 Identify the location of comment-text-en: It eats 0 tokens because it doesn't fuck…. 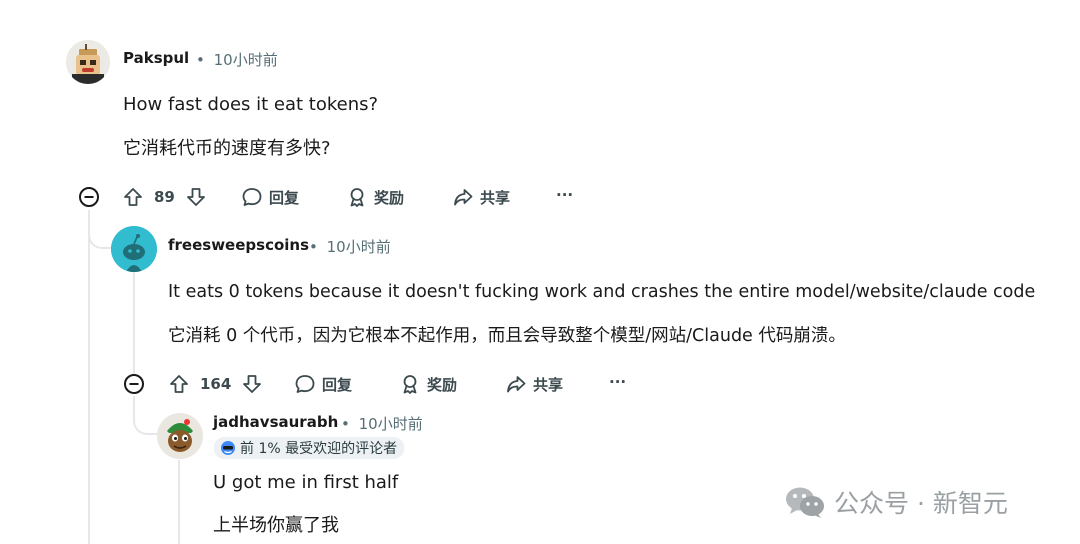
(602, 292).